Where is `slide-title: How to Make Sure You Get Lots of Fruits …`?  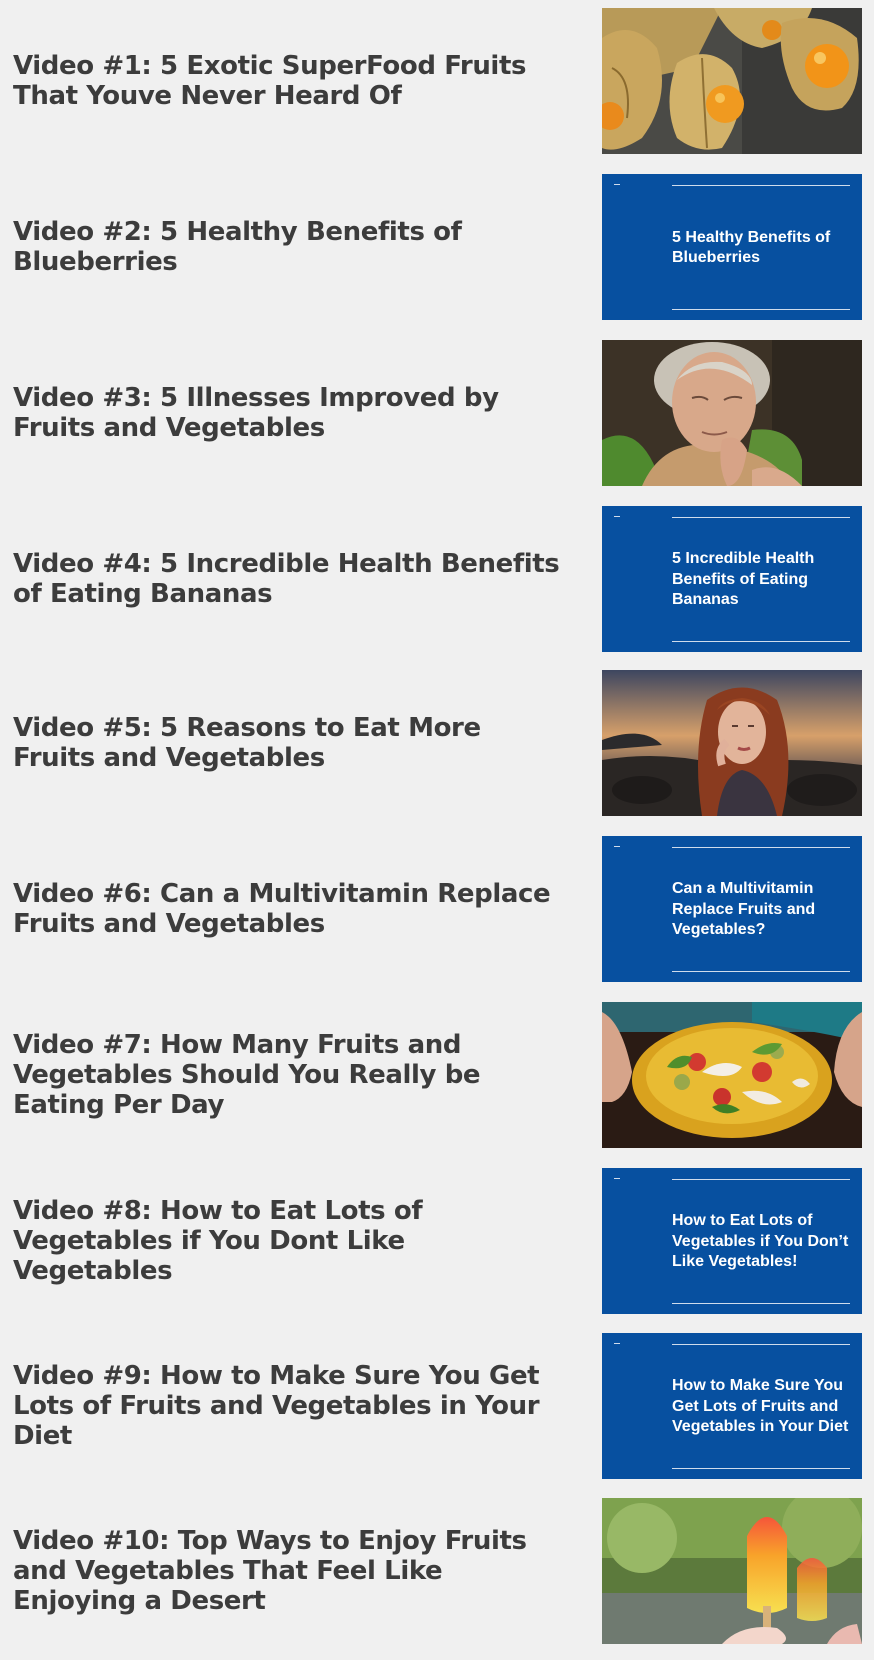
slide-title: How to Make Sure You Get Lots of Fruits … is located at coordinates (760, 1406).